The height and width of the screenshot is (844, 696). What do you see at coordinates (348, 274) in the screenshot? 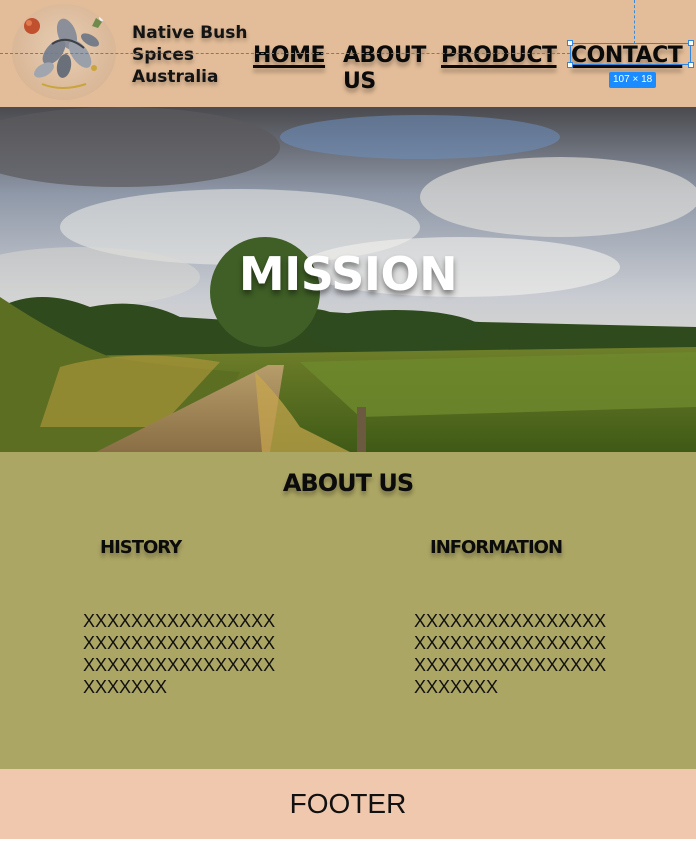
I see `hero-title: MISSION` at bounding box center [348, 274].